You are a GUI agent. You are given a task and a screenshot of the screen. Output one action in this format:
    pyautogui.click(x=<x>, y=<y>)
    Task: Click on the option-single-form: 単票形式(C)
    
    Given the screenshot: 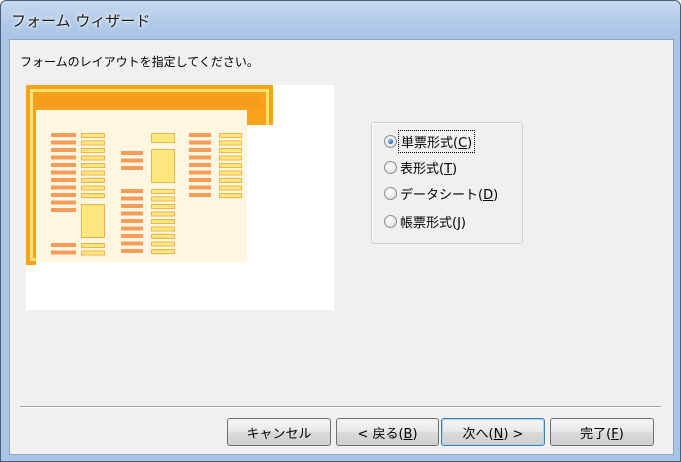 What is the action you would take?
    pyautogui.click(x=430, y=141)
    